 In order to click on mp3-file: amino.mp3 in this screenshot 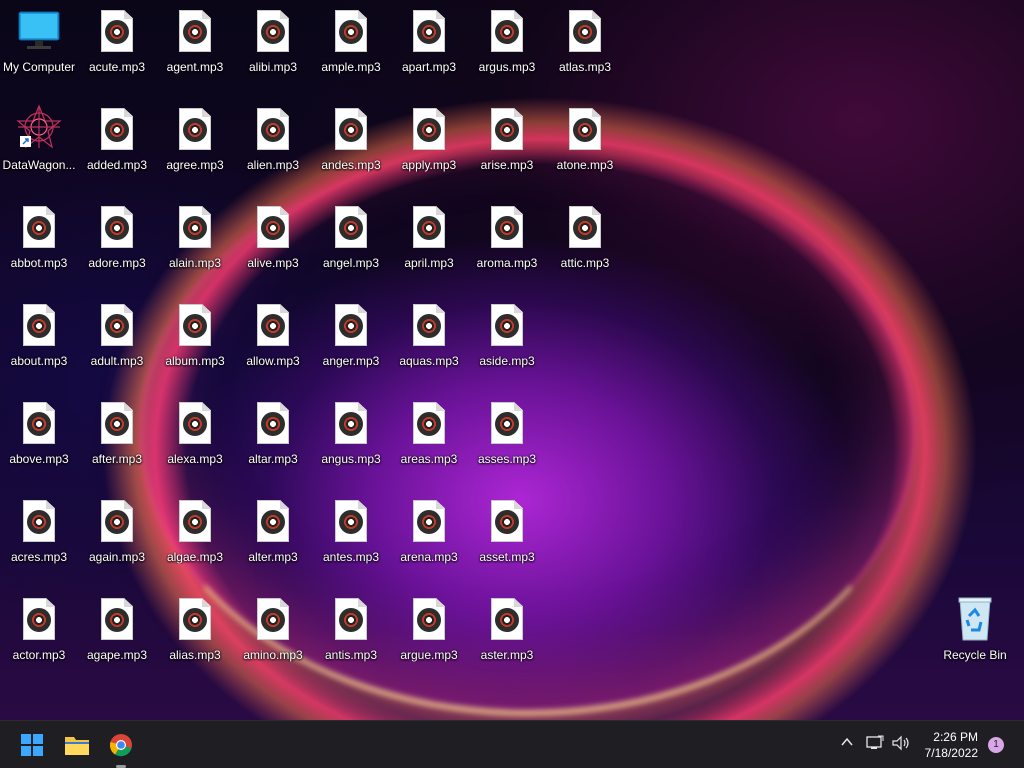, I will do `click(273, 636)`.